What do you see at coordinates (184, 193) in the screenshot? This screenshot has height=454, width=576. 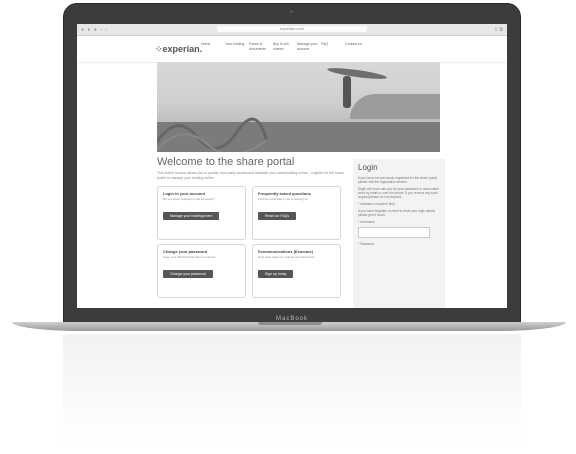 I see `card-heading: Login to your account` at bounding box center [184, 193].